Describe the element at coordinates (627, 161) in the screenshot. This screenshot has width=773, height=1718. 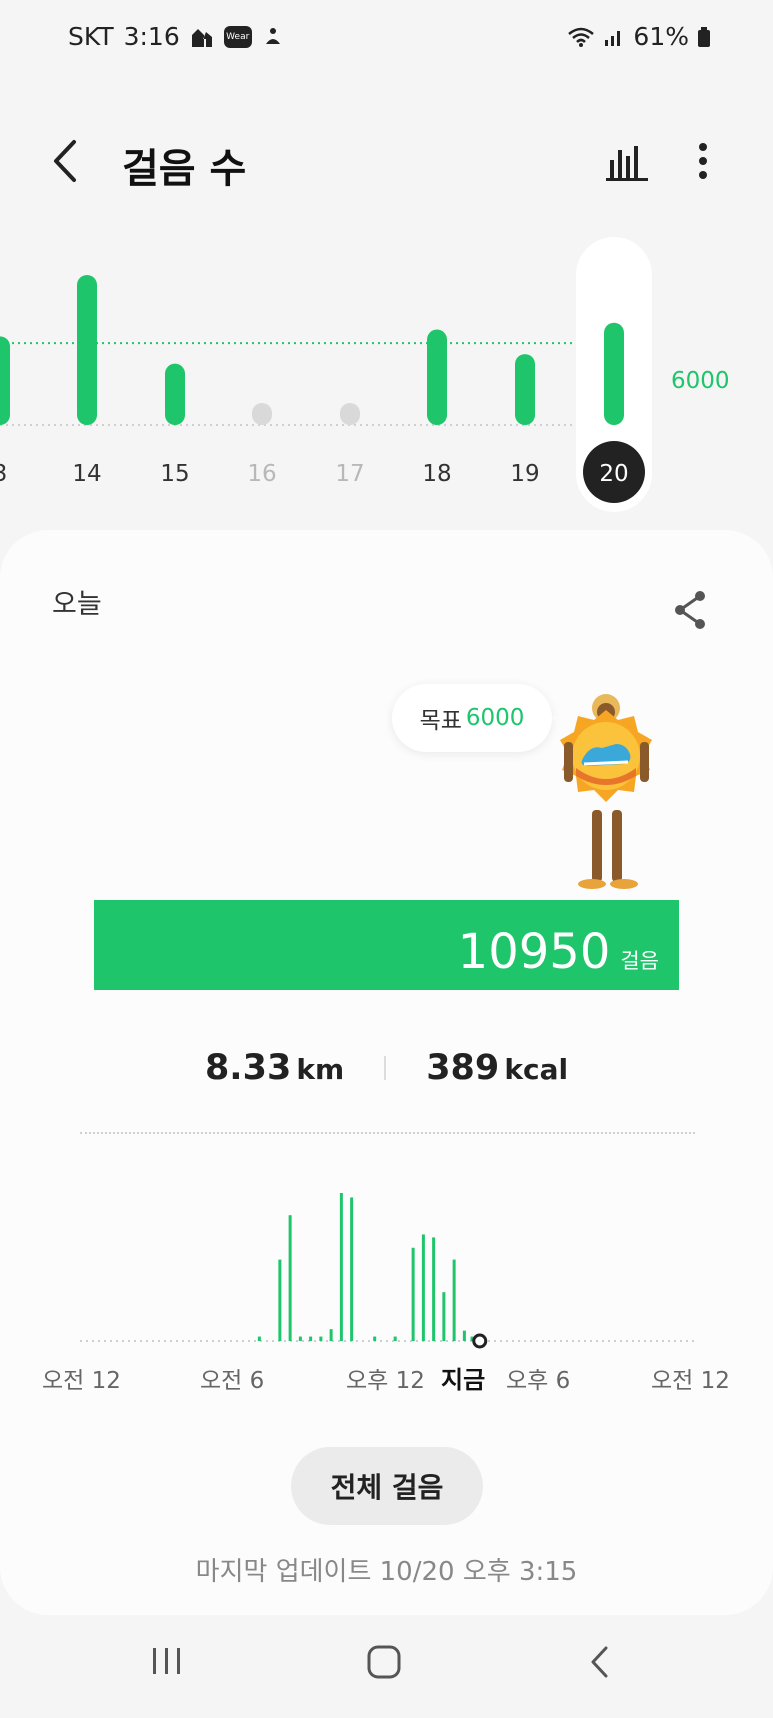
I see `trends-chart-icon` at that location.